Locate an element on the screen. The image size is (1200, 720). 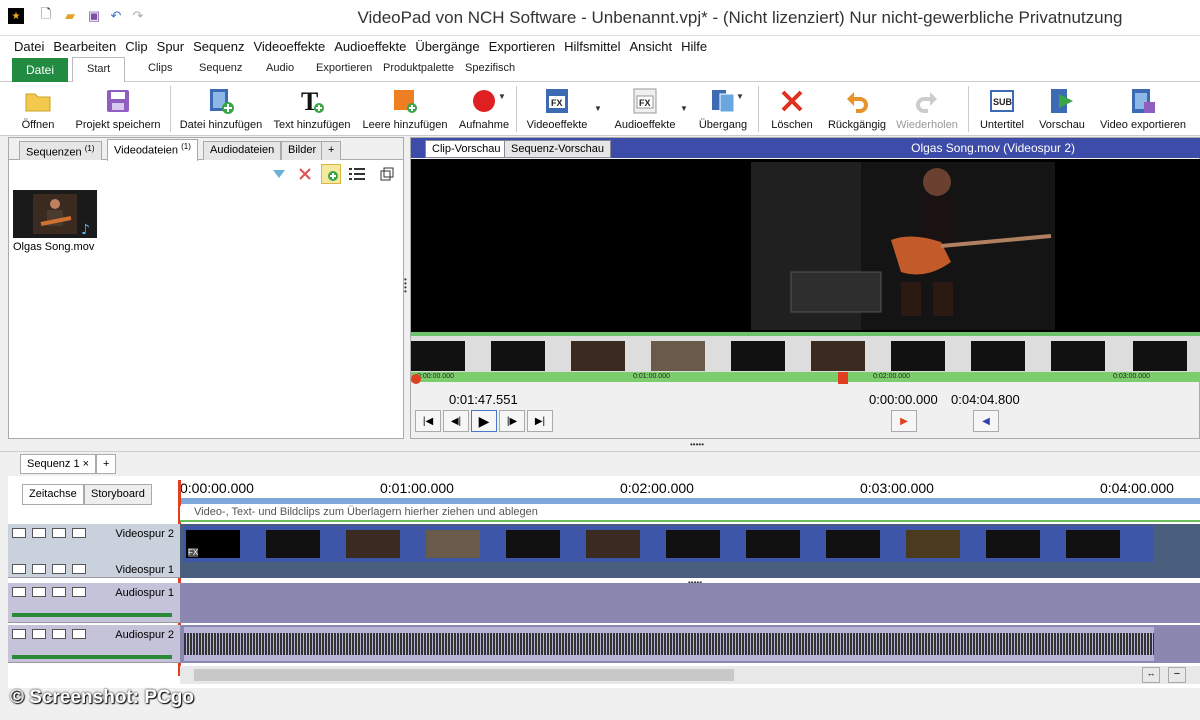
timeline-scrollbar: ↔ − is located at coordinates (690, 675).